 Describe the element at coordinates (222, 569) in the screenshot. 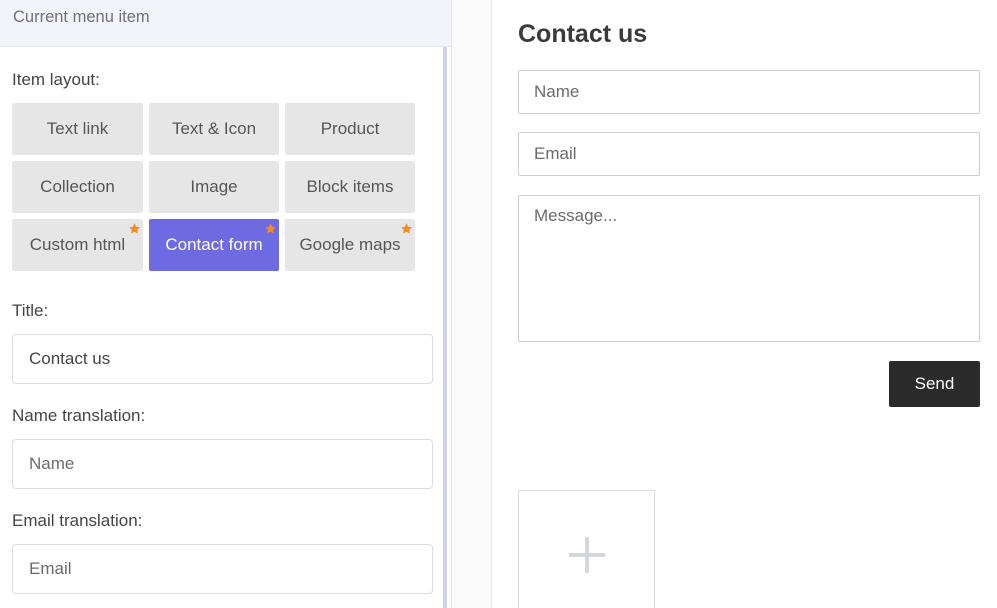

I see `email-translation-input` at that location.